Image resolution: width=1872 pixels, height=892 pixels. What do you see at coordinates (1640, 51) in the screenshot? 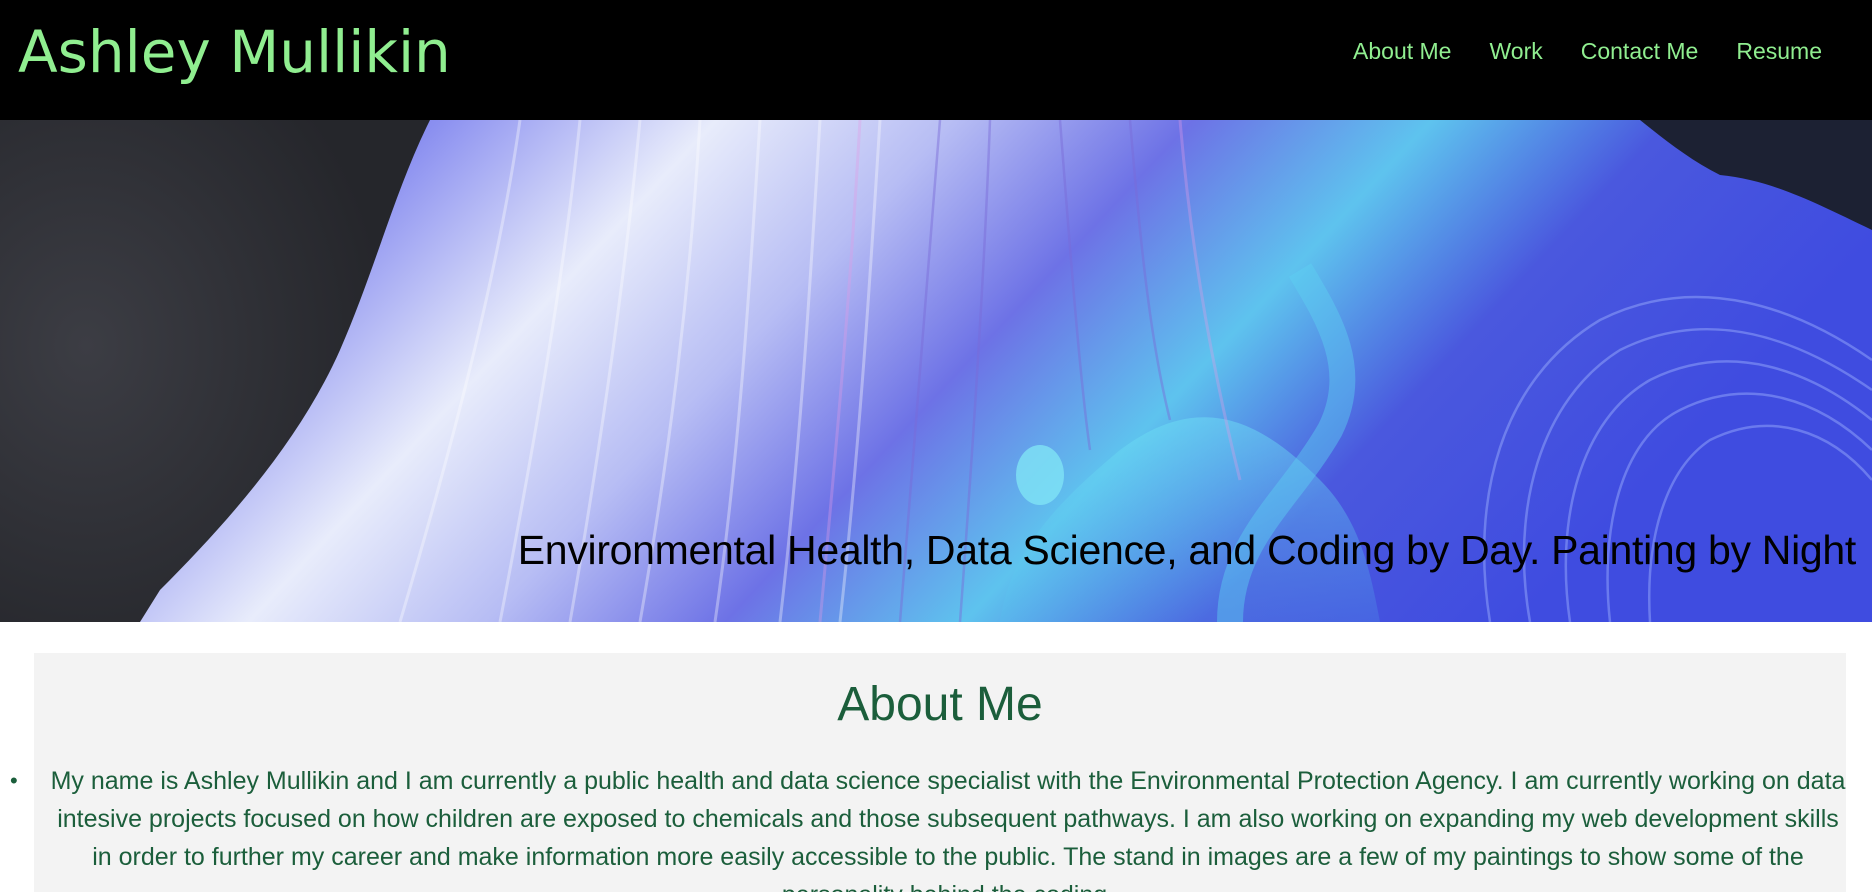
I see `nav-link-contact-me: Contact Me` at bounding box center [1640, 51].